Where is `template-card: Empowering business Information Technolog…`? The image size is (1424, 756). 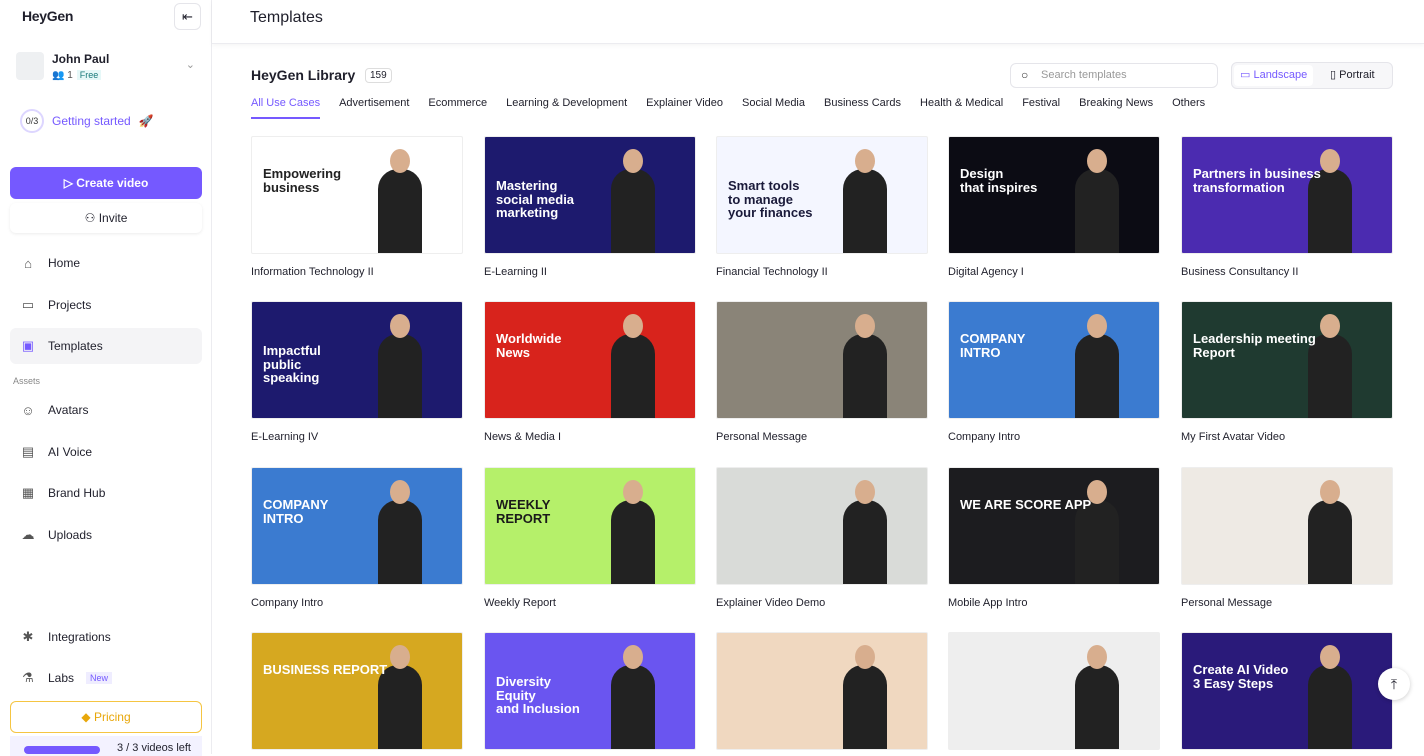 template-card: Empowering business Information Technolog… is located at coordinates (357, 207).